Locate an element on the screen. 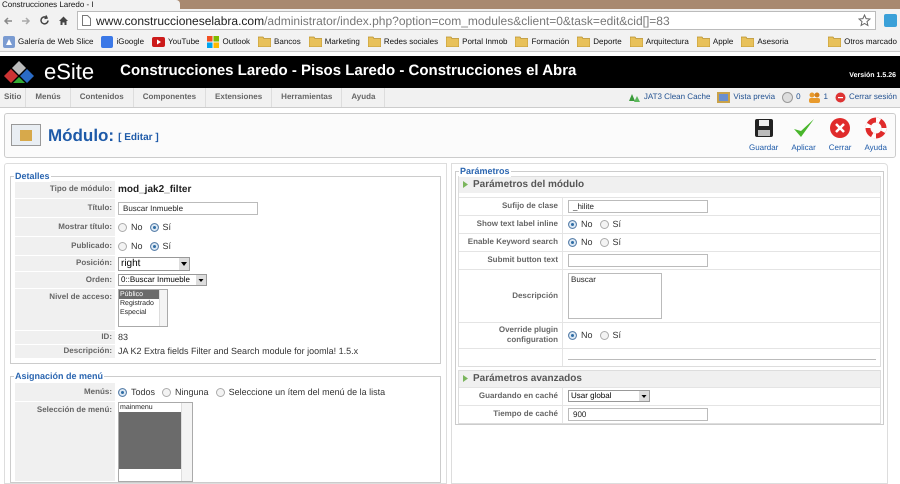  bookmark: Galería de Web Slice is located at coordinates (48, 42).